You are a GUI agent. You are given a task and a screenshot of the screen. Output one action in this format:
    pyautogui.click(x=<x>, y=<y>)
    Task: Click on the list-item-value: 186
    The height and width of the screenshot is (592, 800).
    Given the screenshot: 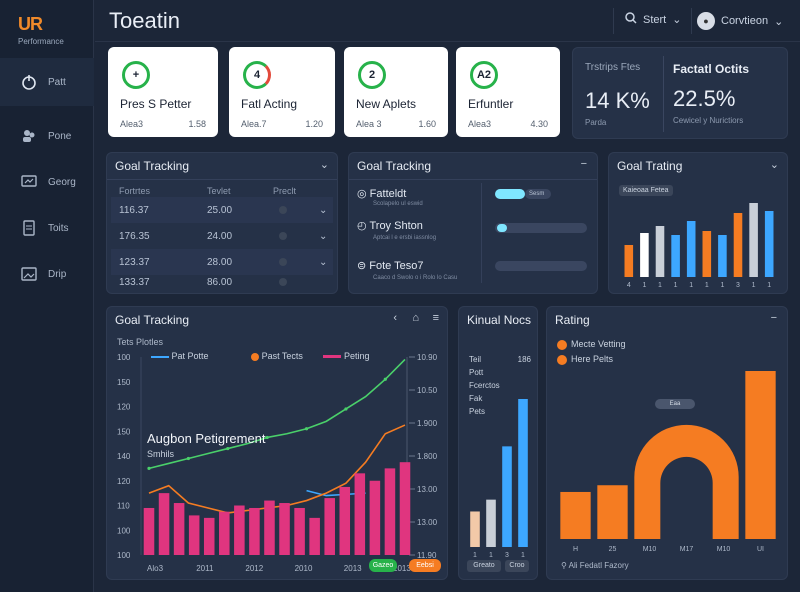 What is the action you would take?
    pyautogui.click(x=524, y=359)
    